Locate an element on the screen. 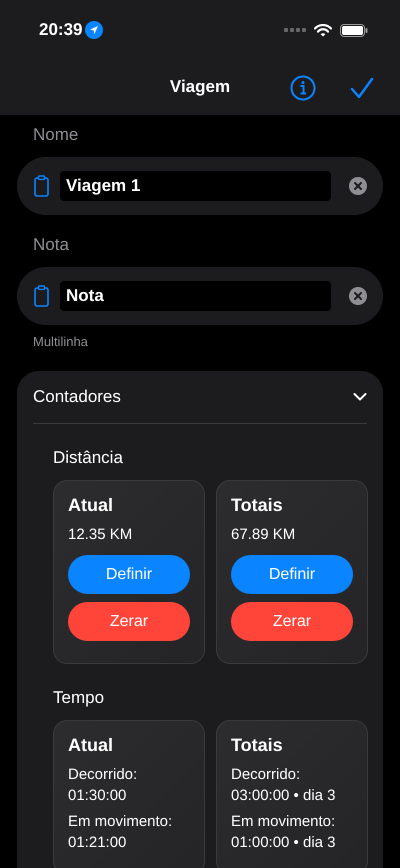 Image resolution: width=400 pixels, height=868 pixels. time-value: 03:00:00 • dia 3 is located at coordinates (283, 795).